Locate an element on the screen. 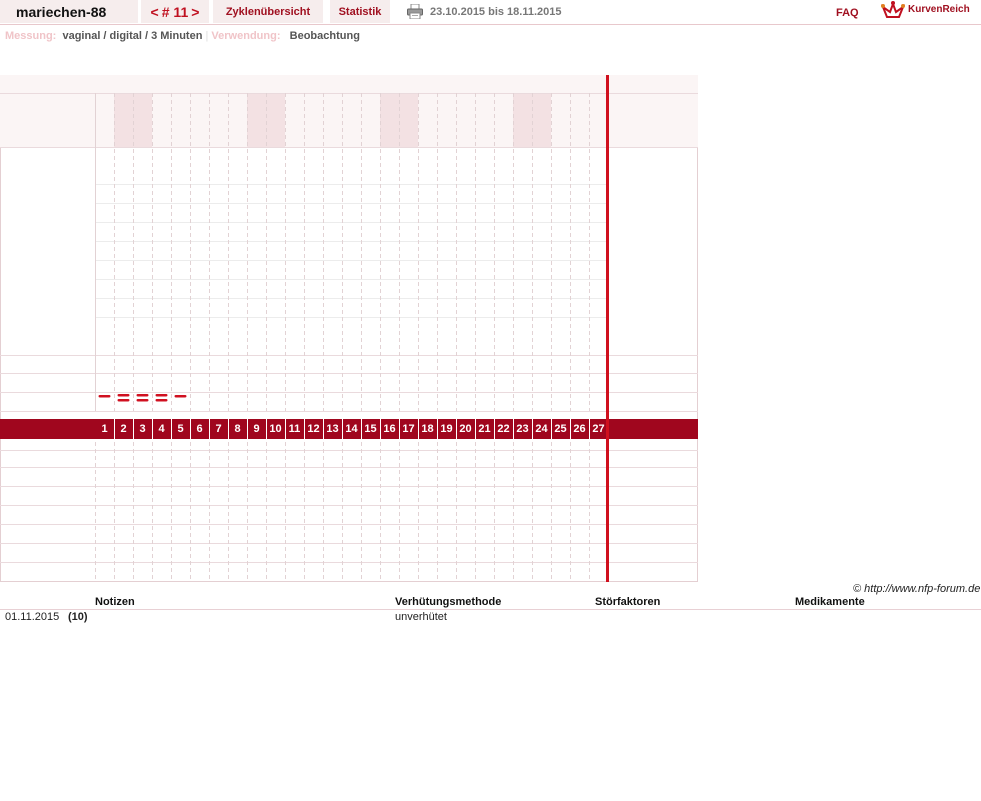  copyright-notice: © http://www.nfp-forum.de is located at coordinates (917, 589).